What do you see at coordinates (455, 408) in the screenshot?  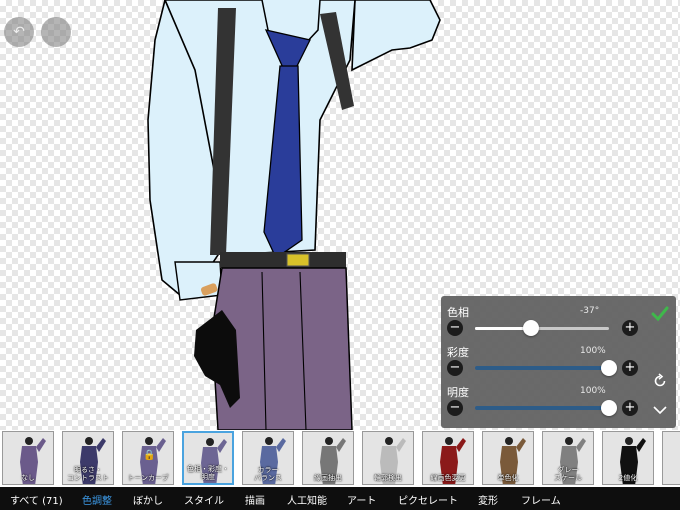 I see `brightness-decrease-button: −` at bounding box center [455, 408].